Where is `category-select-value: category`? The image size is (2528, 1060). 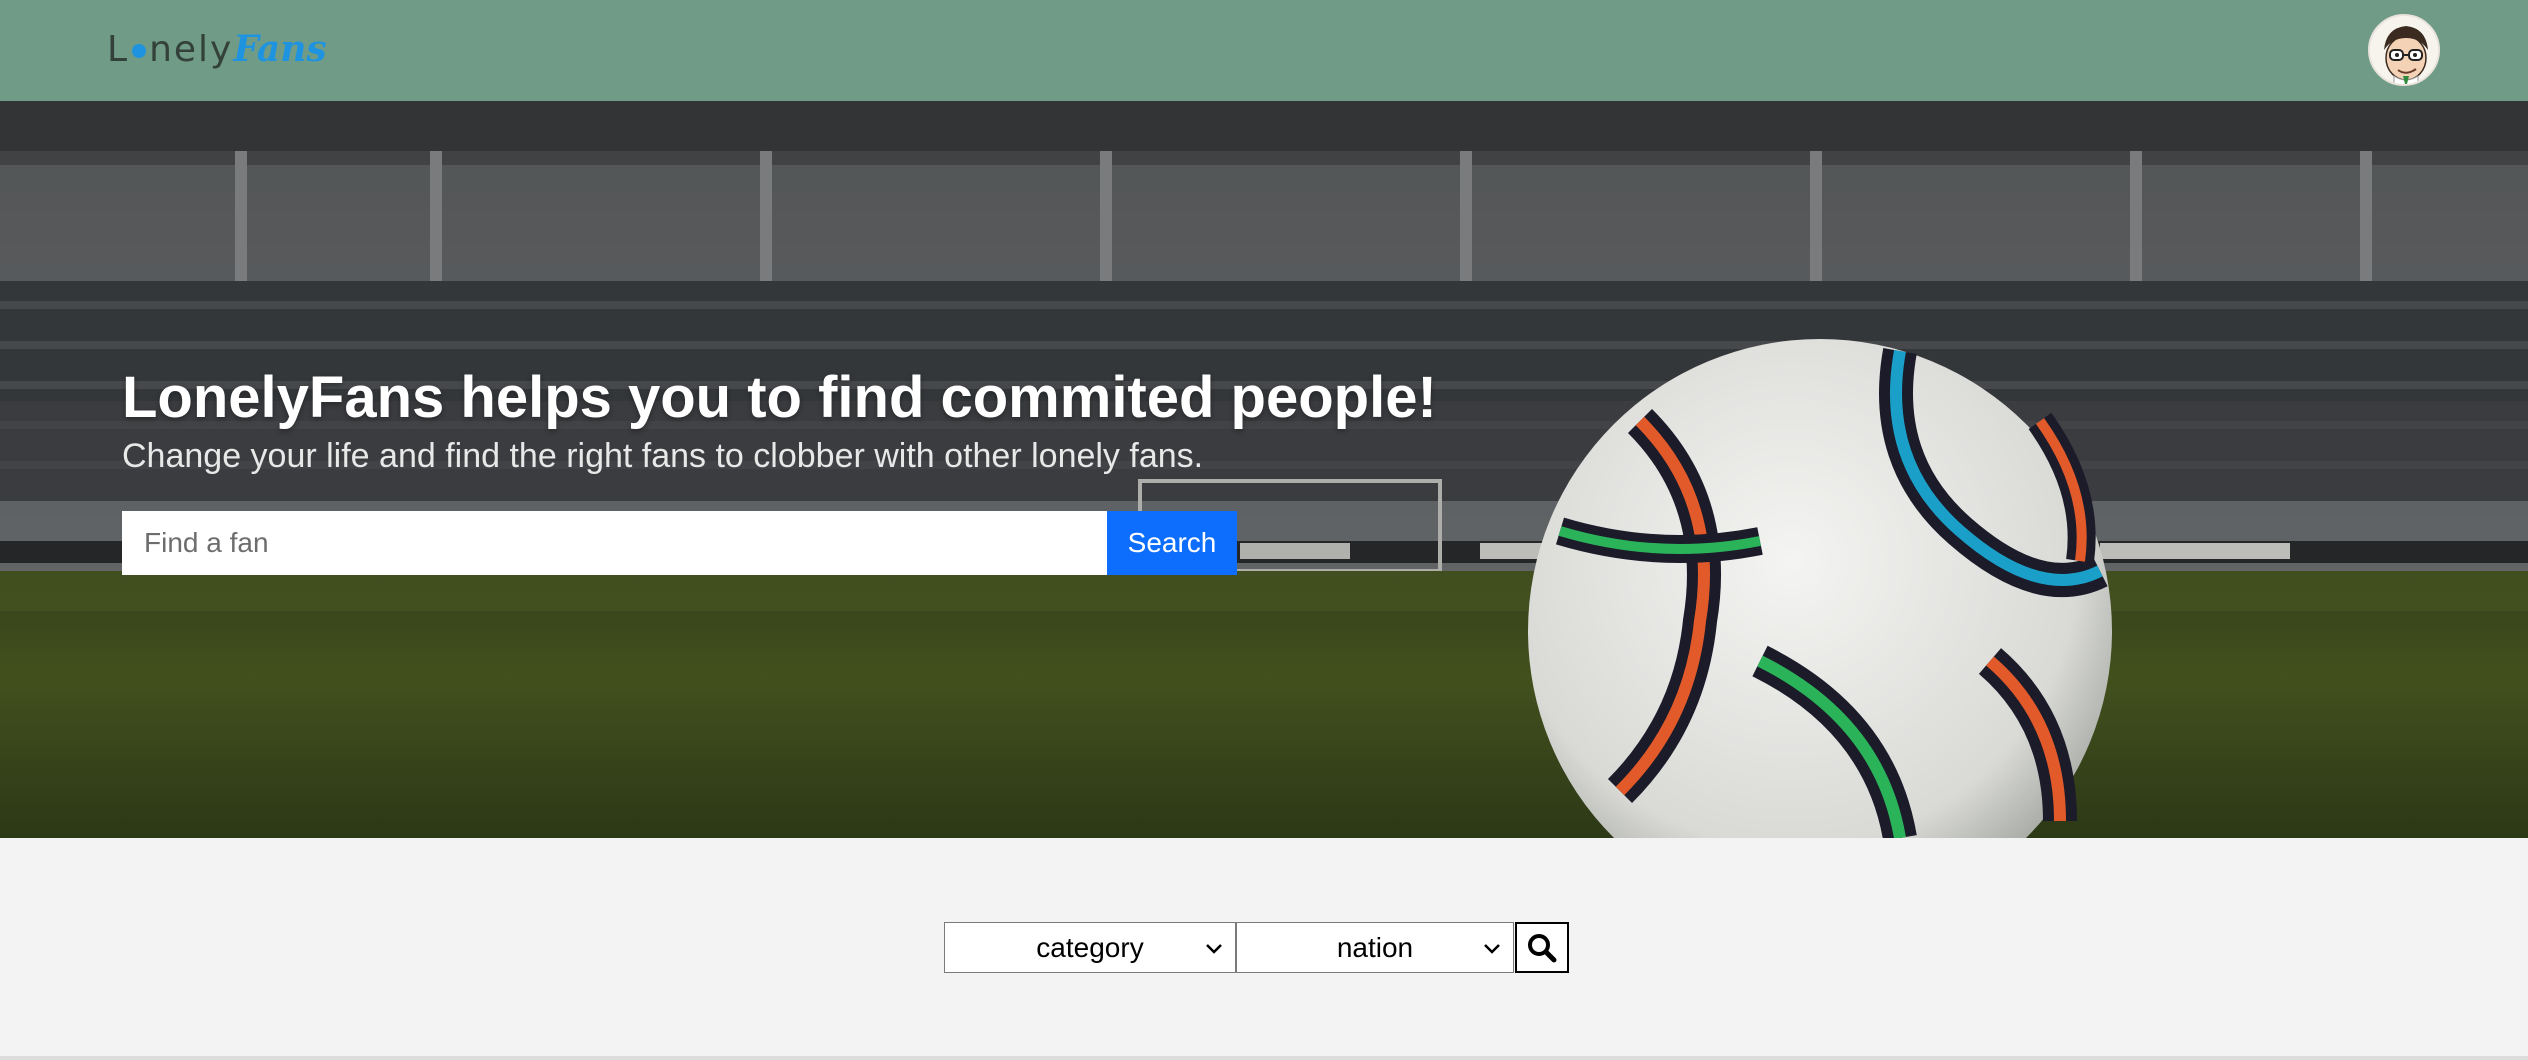
category-select-value: category is located at coordinates (1090, 947).